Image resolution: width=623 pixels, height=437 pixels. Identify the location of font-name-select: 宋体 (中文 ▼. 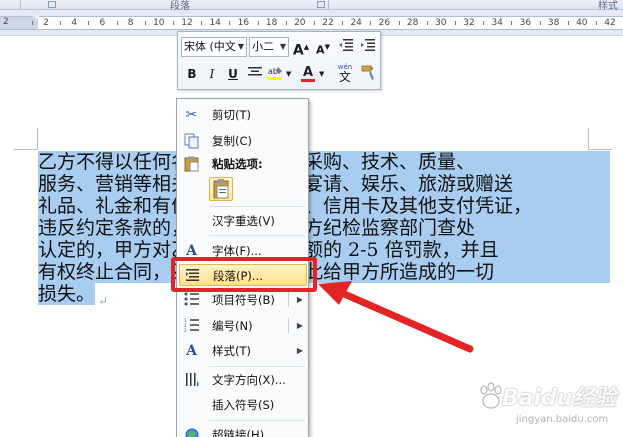
(214, 47).